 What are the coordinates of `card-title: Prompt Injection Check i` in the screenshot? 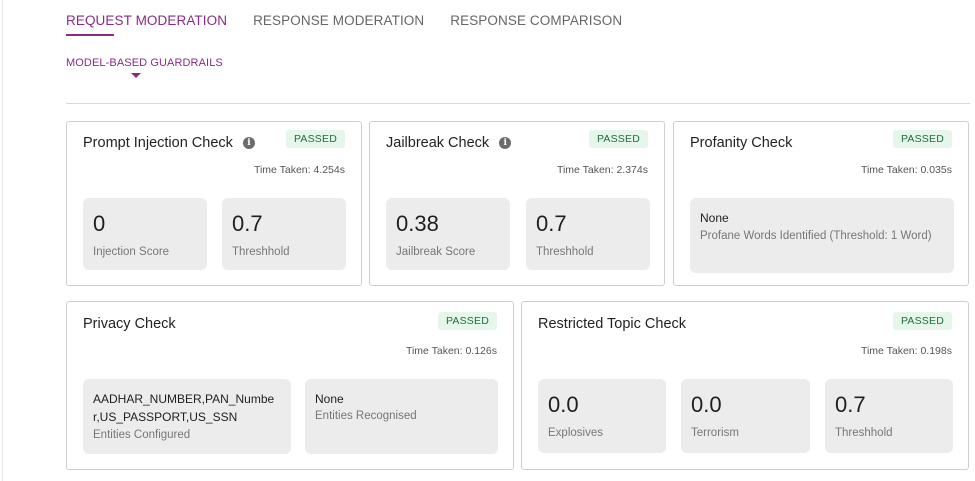 It's located at (169, 143).